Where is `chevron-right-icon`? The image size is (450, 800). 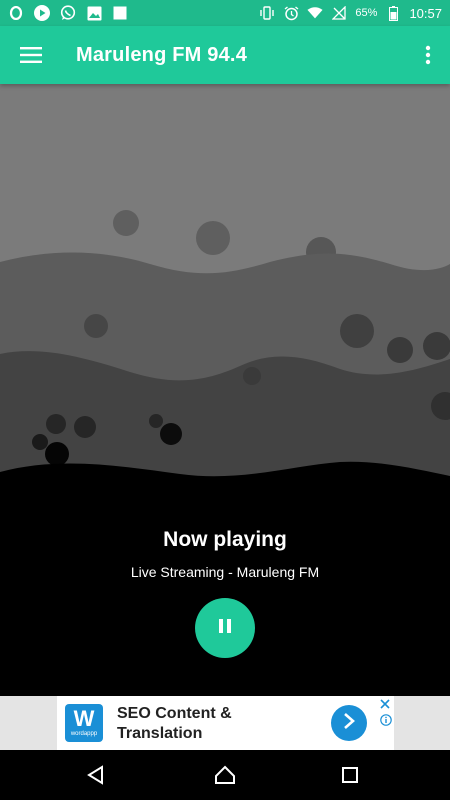
chevron-right-icon is located at coordinates (349, 723).